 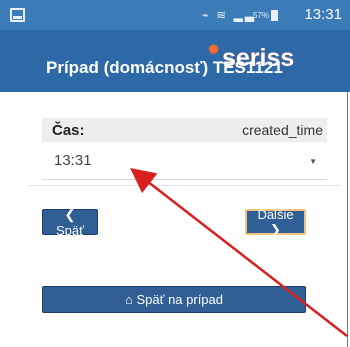 I want to click on time-select: 13:31 ▼, so click(x=184, y=162).